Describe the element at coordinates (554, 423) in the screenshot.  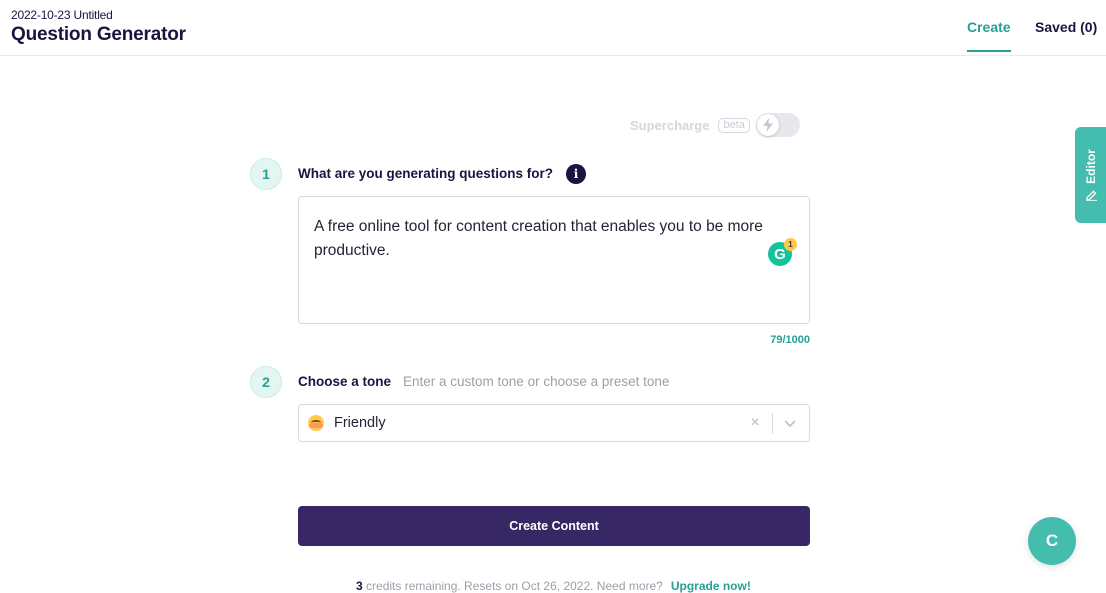
I see `tone-select: Friendly ×` at that location.